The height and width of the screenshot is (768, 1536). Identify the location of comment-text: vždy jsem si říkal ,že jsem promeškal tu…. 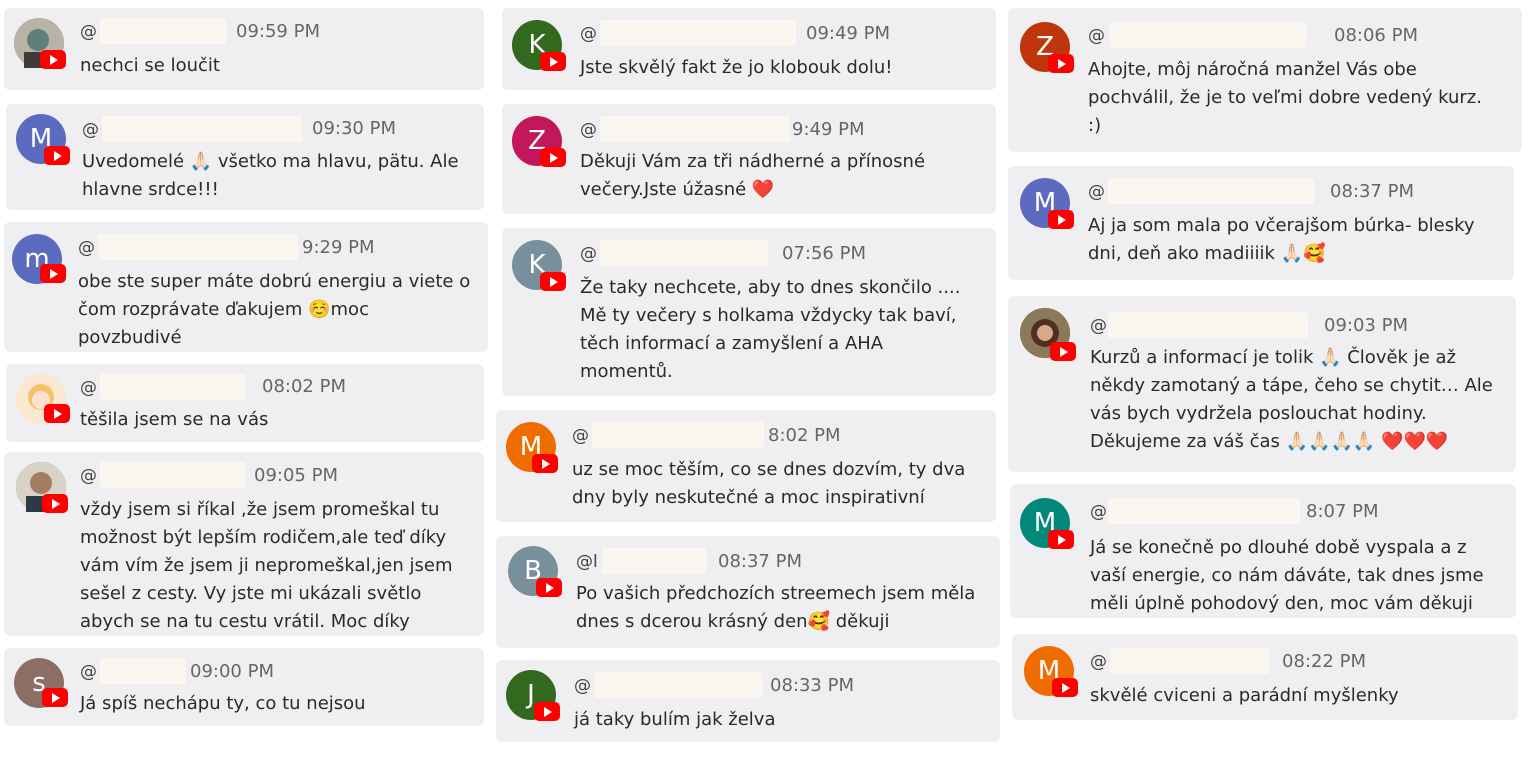
(266, 565).